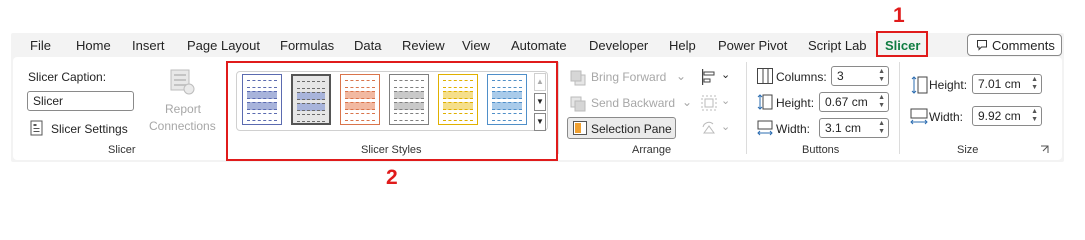 The image size is (1085, 240). I want to click on align-button: ⌄, so click(717, 77).